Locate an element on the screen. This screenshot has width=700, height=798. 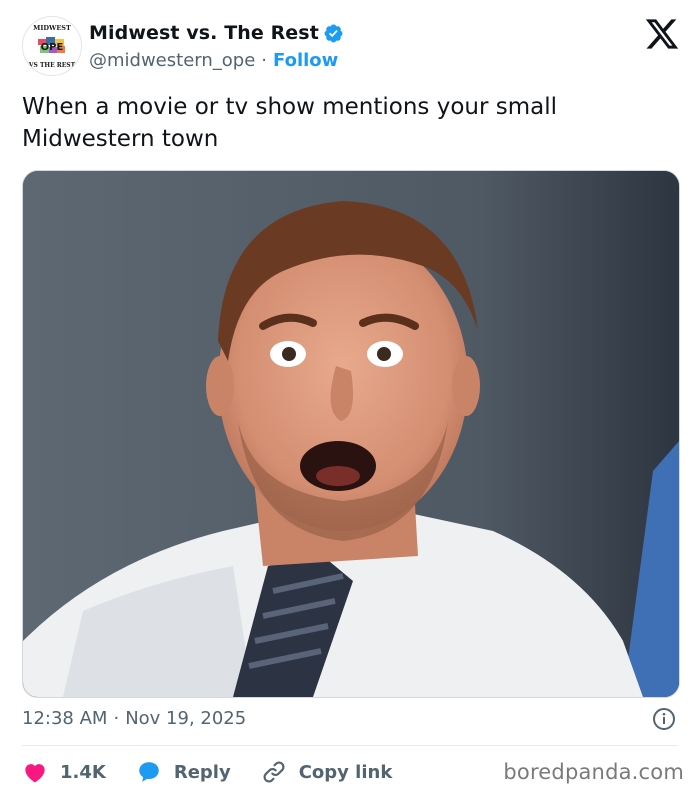
like-count: 1.4K is located at coordinates (83, 772).